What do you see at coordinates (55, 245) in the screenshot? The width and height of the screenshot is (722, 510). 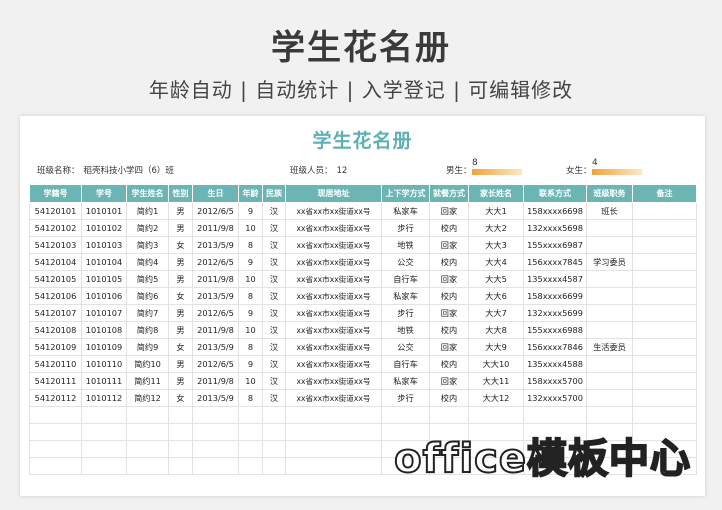 I see `table-cell: 54120103` at bounding box center [55, 245].